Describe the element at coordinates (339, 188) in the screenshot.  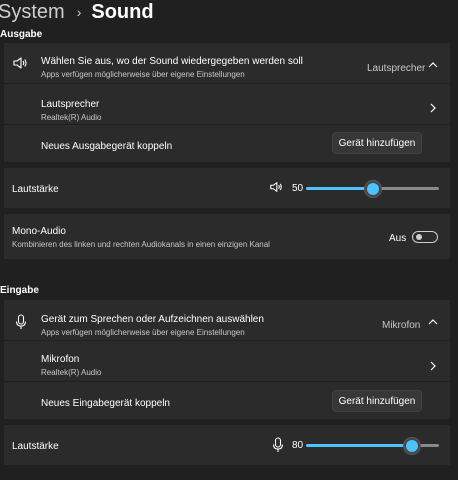
I see `output-volume-fill` at that location.